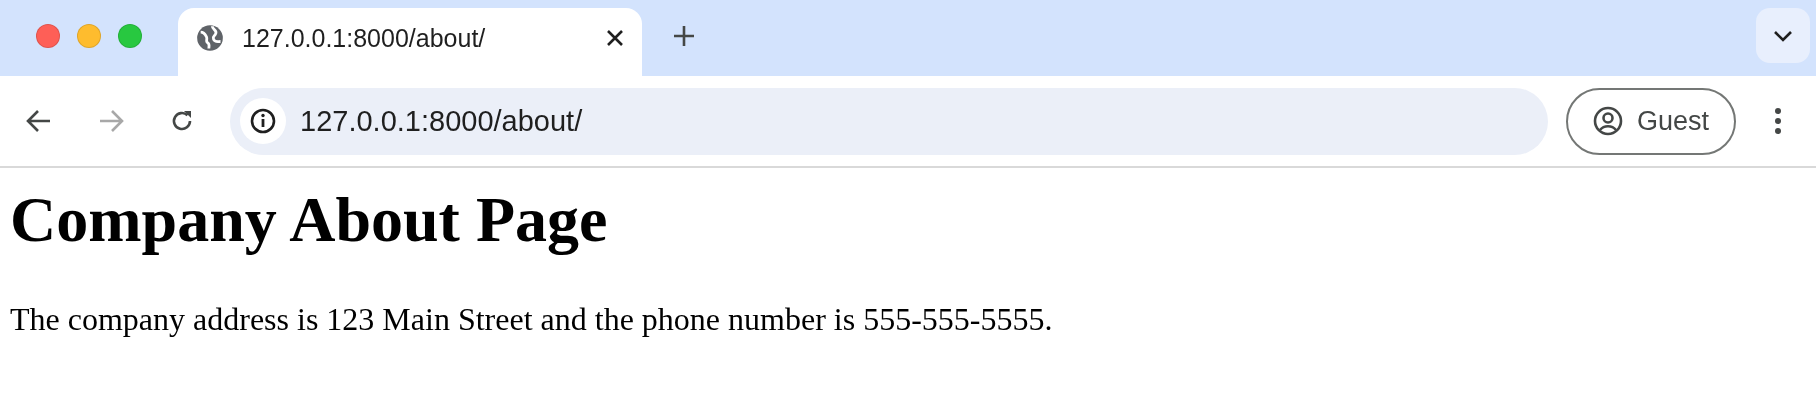 Image resolution: width=1816 pixels, height=414 pixels. I want to click on close-window-button, so click(48, 36).